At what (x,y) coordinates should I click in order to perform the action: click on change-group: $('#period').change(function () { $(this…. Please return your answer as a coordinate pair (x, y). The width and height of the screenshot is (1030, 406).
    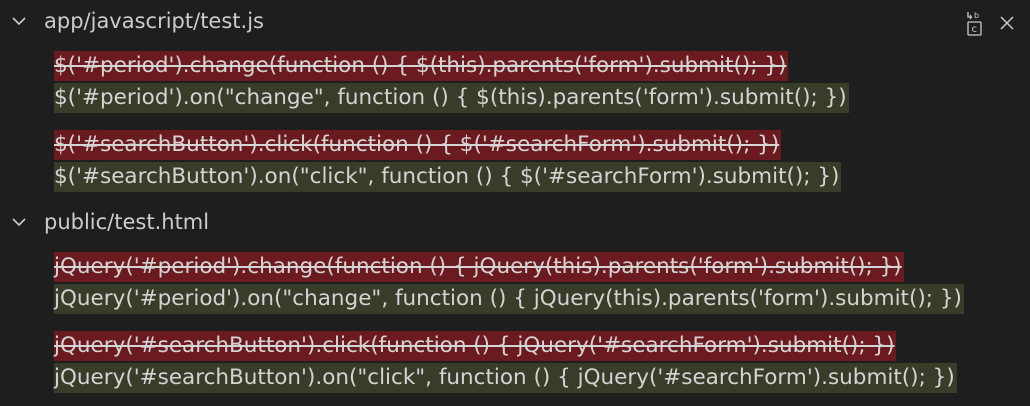
    Looking at the image, I should click on (451, 82).